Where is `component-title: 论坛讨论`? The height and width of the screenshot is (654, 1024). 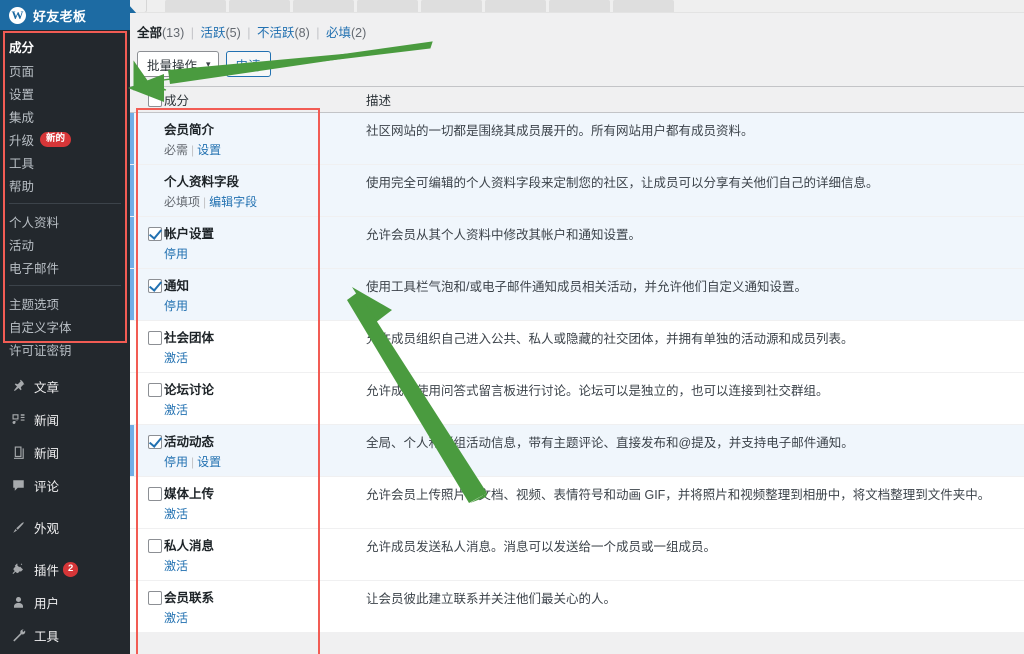
component-title: 论坛讨论 is located at coordinates (189, 390).